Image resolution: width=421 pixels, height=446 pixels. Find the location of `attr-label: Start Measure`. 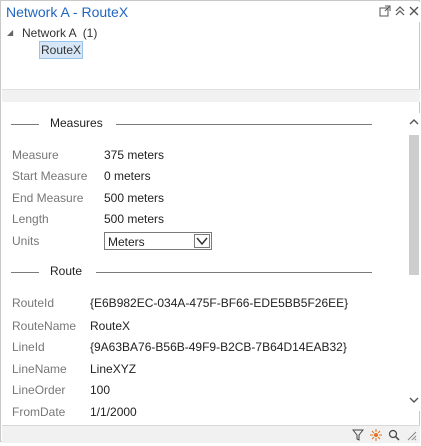

attr-label: Start Measure is located at coordinates (50, 176).